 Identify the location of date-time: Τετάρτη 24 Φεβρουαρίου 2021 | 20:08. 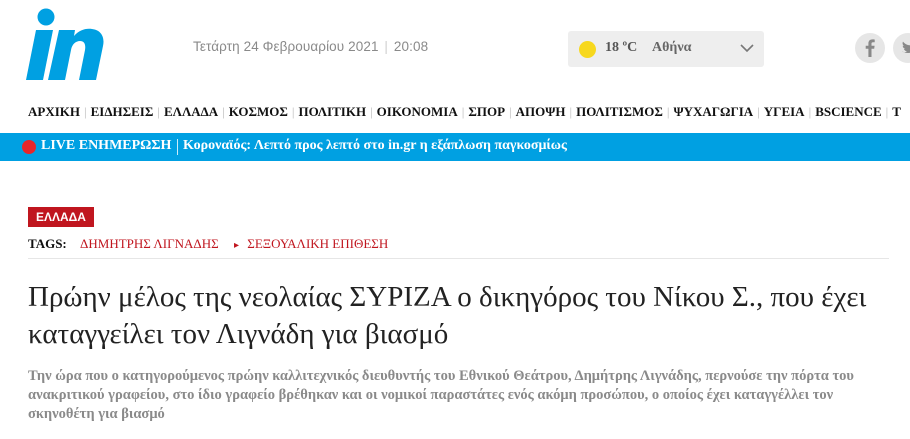
(311, 46).